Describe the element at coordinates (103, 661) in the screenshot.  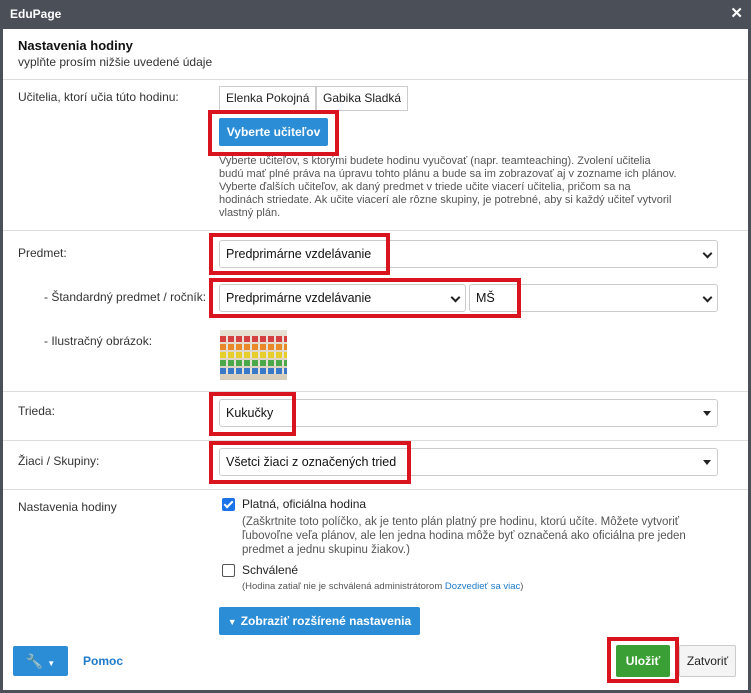
I see `help-link: Pomoc` at that location.